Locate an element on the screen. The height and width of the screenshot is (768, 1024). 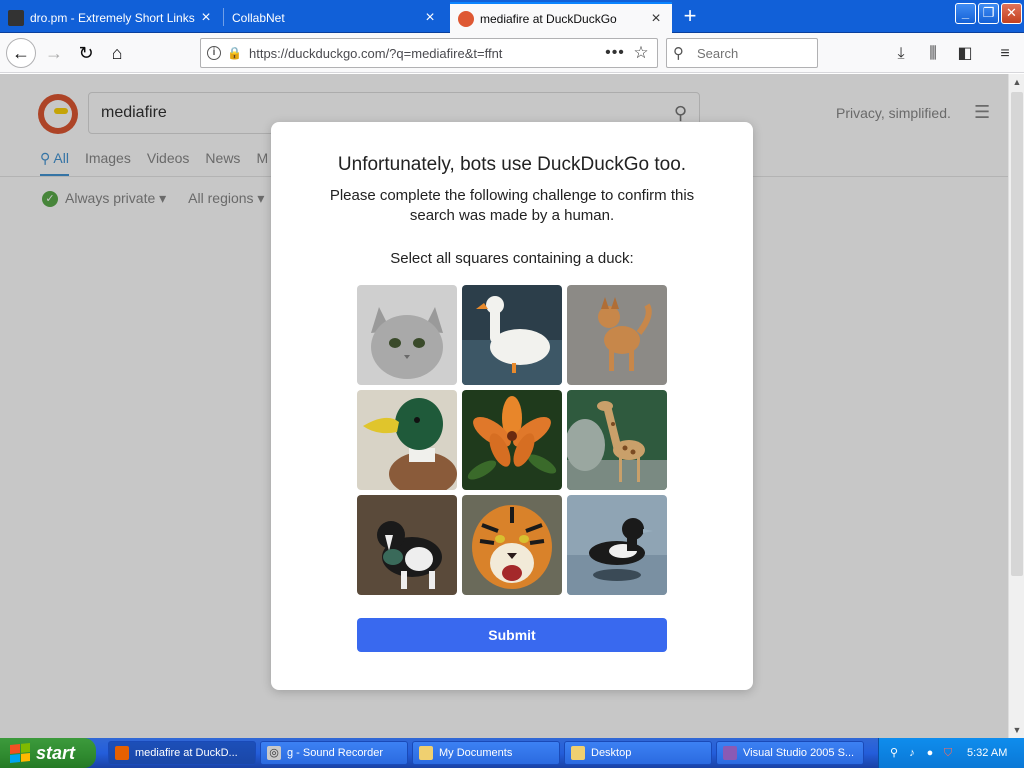
security-shield-icon: ⛉ is located at coordinates (948, 753).